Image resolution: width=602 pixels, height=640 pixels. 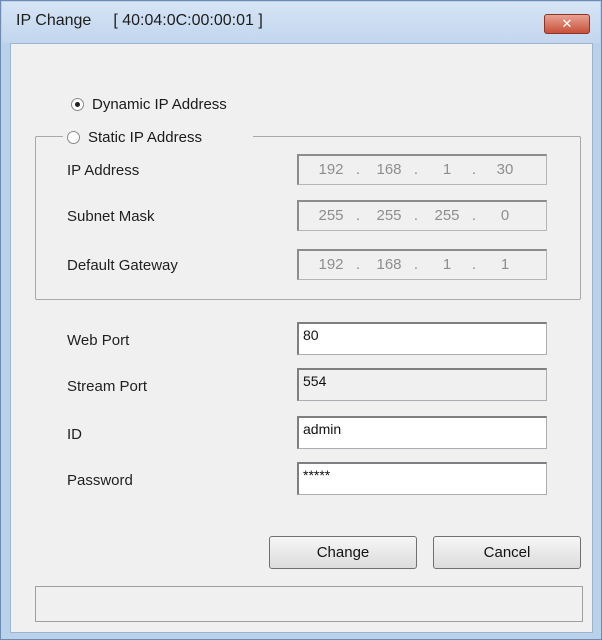 What do you see at coordinates (122, 265) in the screenshot?
I see `default-gateway-label: Default Gateway` at bounding box center [122, 265].